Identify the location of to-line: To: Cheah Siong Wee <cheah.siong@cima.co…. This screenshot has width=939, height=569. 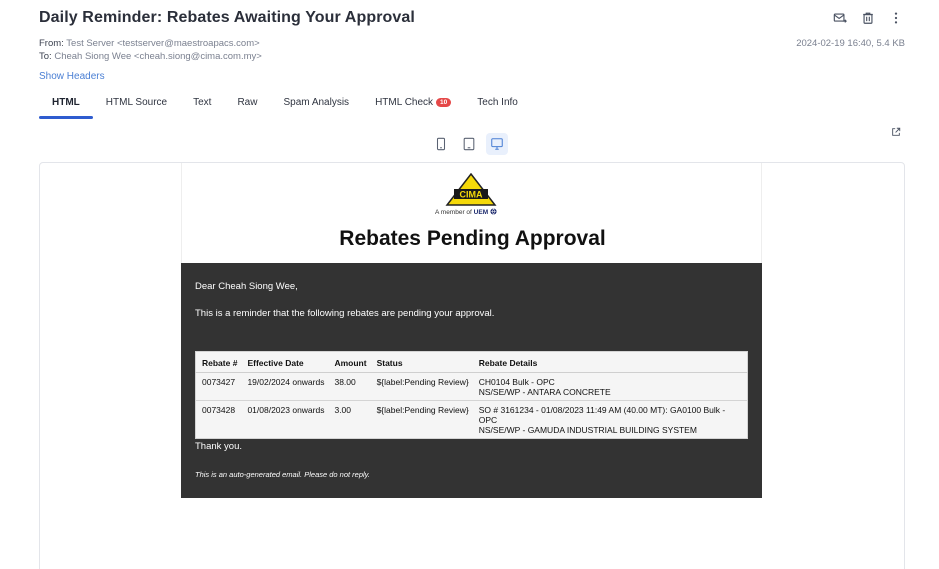
(150, 57).